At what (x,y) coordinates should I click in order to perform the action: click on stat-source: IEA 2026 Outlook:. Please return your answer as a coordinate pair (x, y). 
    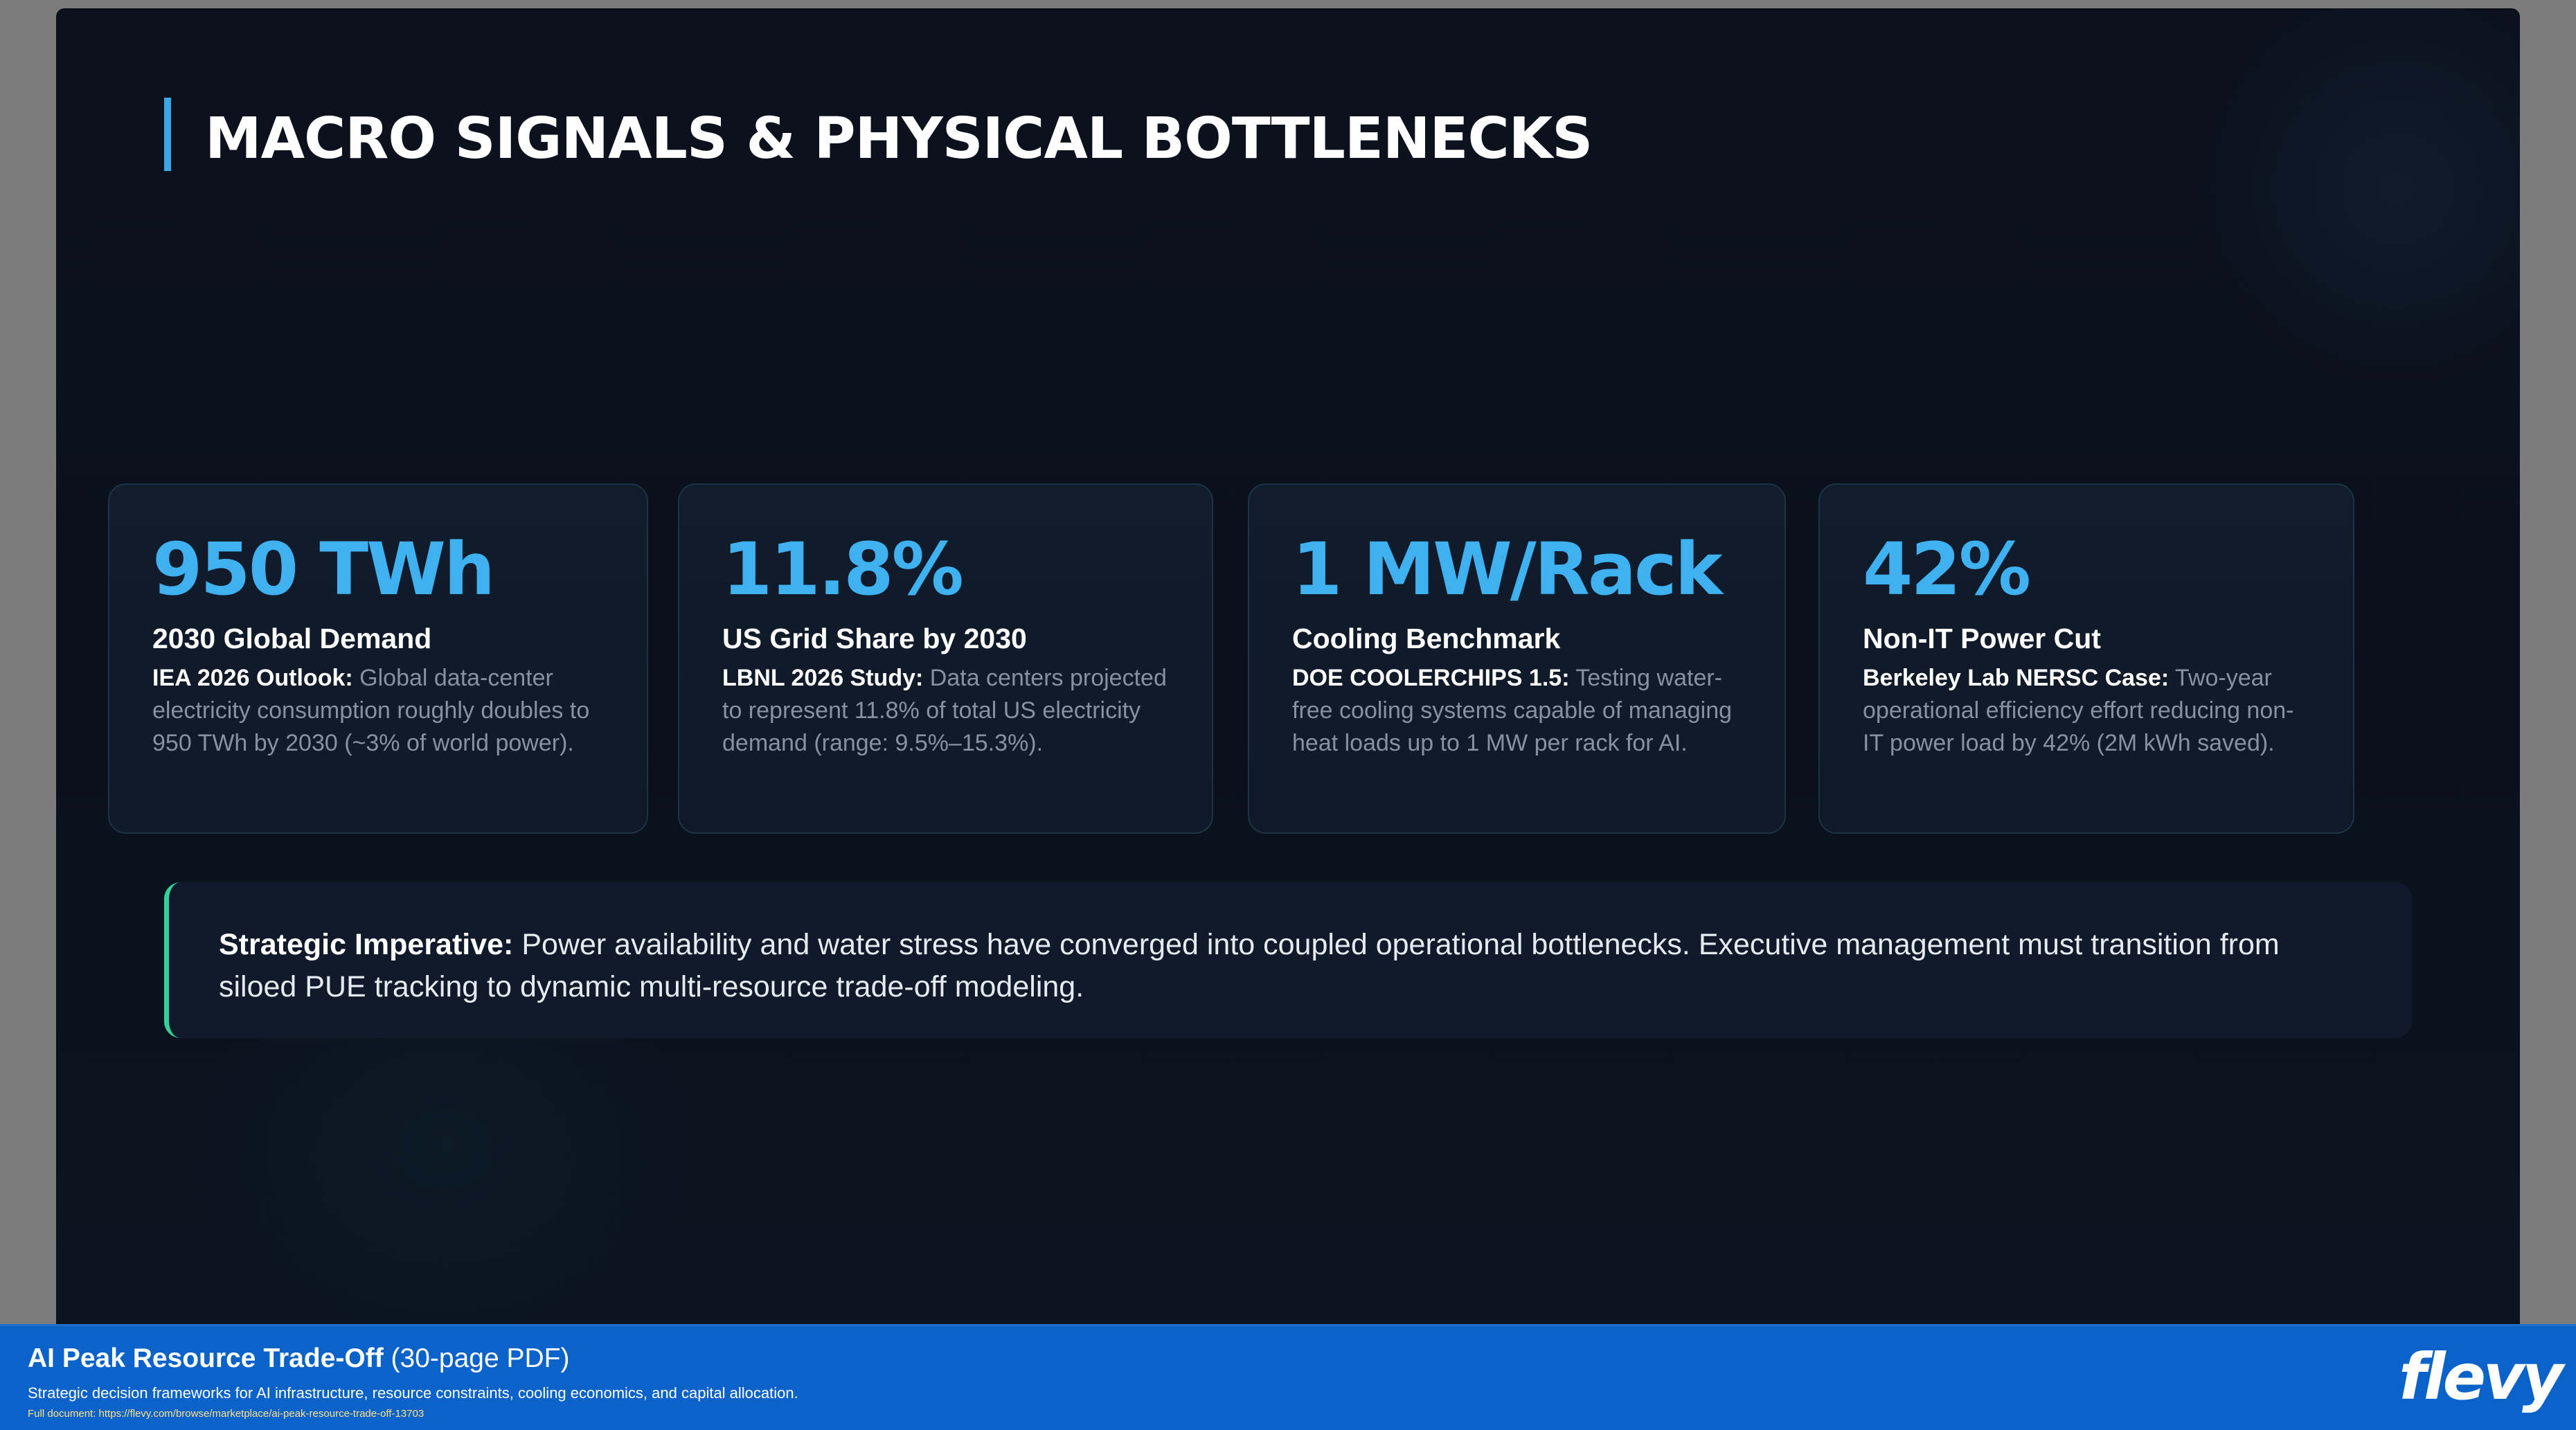
    Looking at the image, I should click on (253, 678).